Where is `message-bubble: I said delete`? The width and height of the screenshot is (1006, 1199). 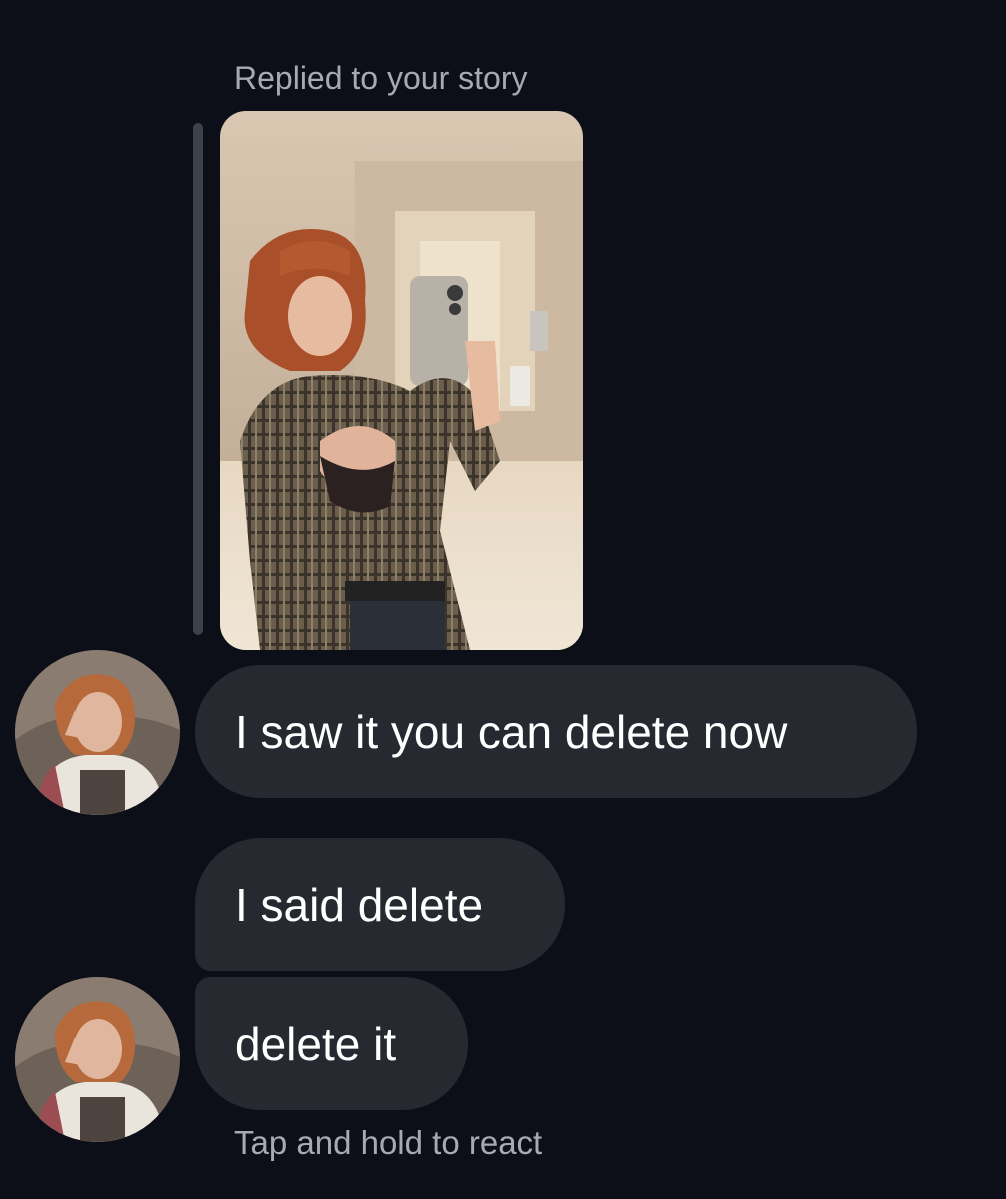
message-bubble: I said delete is located at coordinates (380, 904).